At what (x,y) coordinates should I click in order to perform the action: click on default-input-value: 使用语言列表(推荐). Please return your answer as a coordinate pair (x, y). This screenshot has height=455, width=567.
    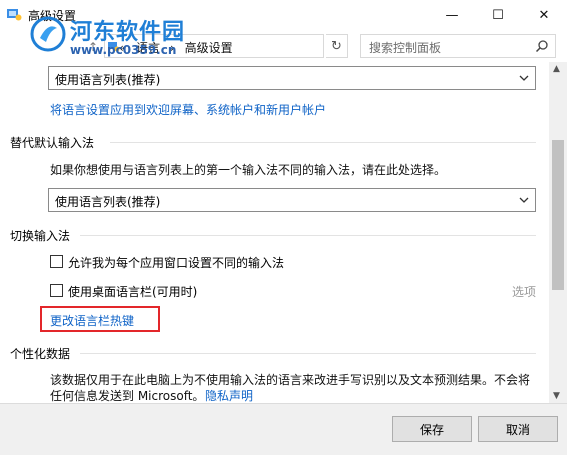
    Looking at the image, I should click on (108, 202).